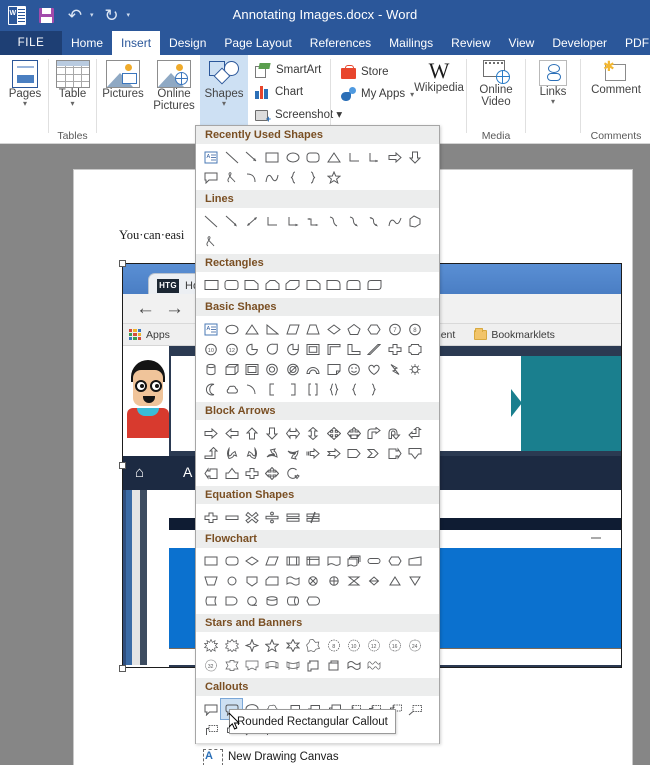 The width and height of the screenshot is (650, 765). Describe the element at coordinates (313, 517) in the screenshot. I see `shape-not-equal` at that location.